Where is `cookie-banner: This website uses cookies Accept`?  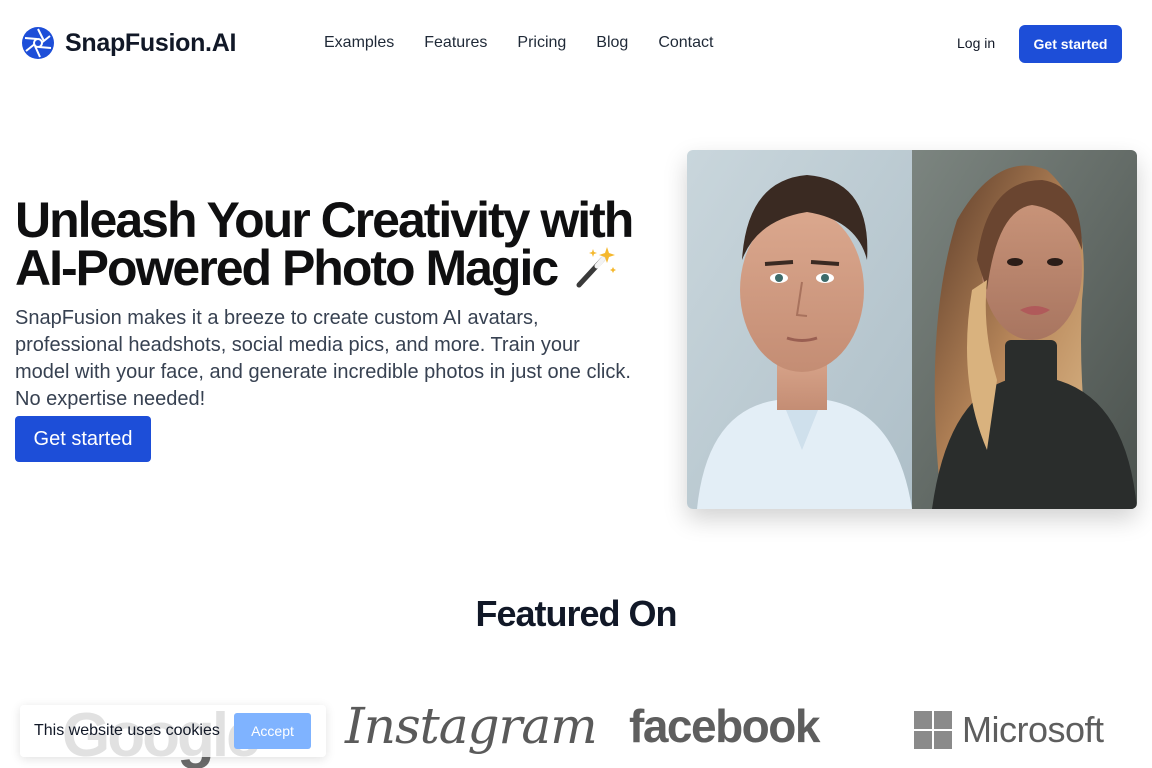
cookie-banner: This website uses cookies Accept is located at coordinates (173, 731).